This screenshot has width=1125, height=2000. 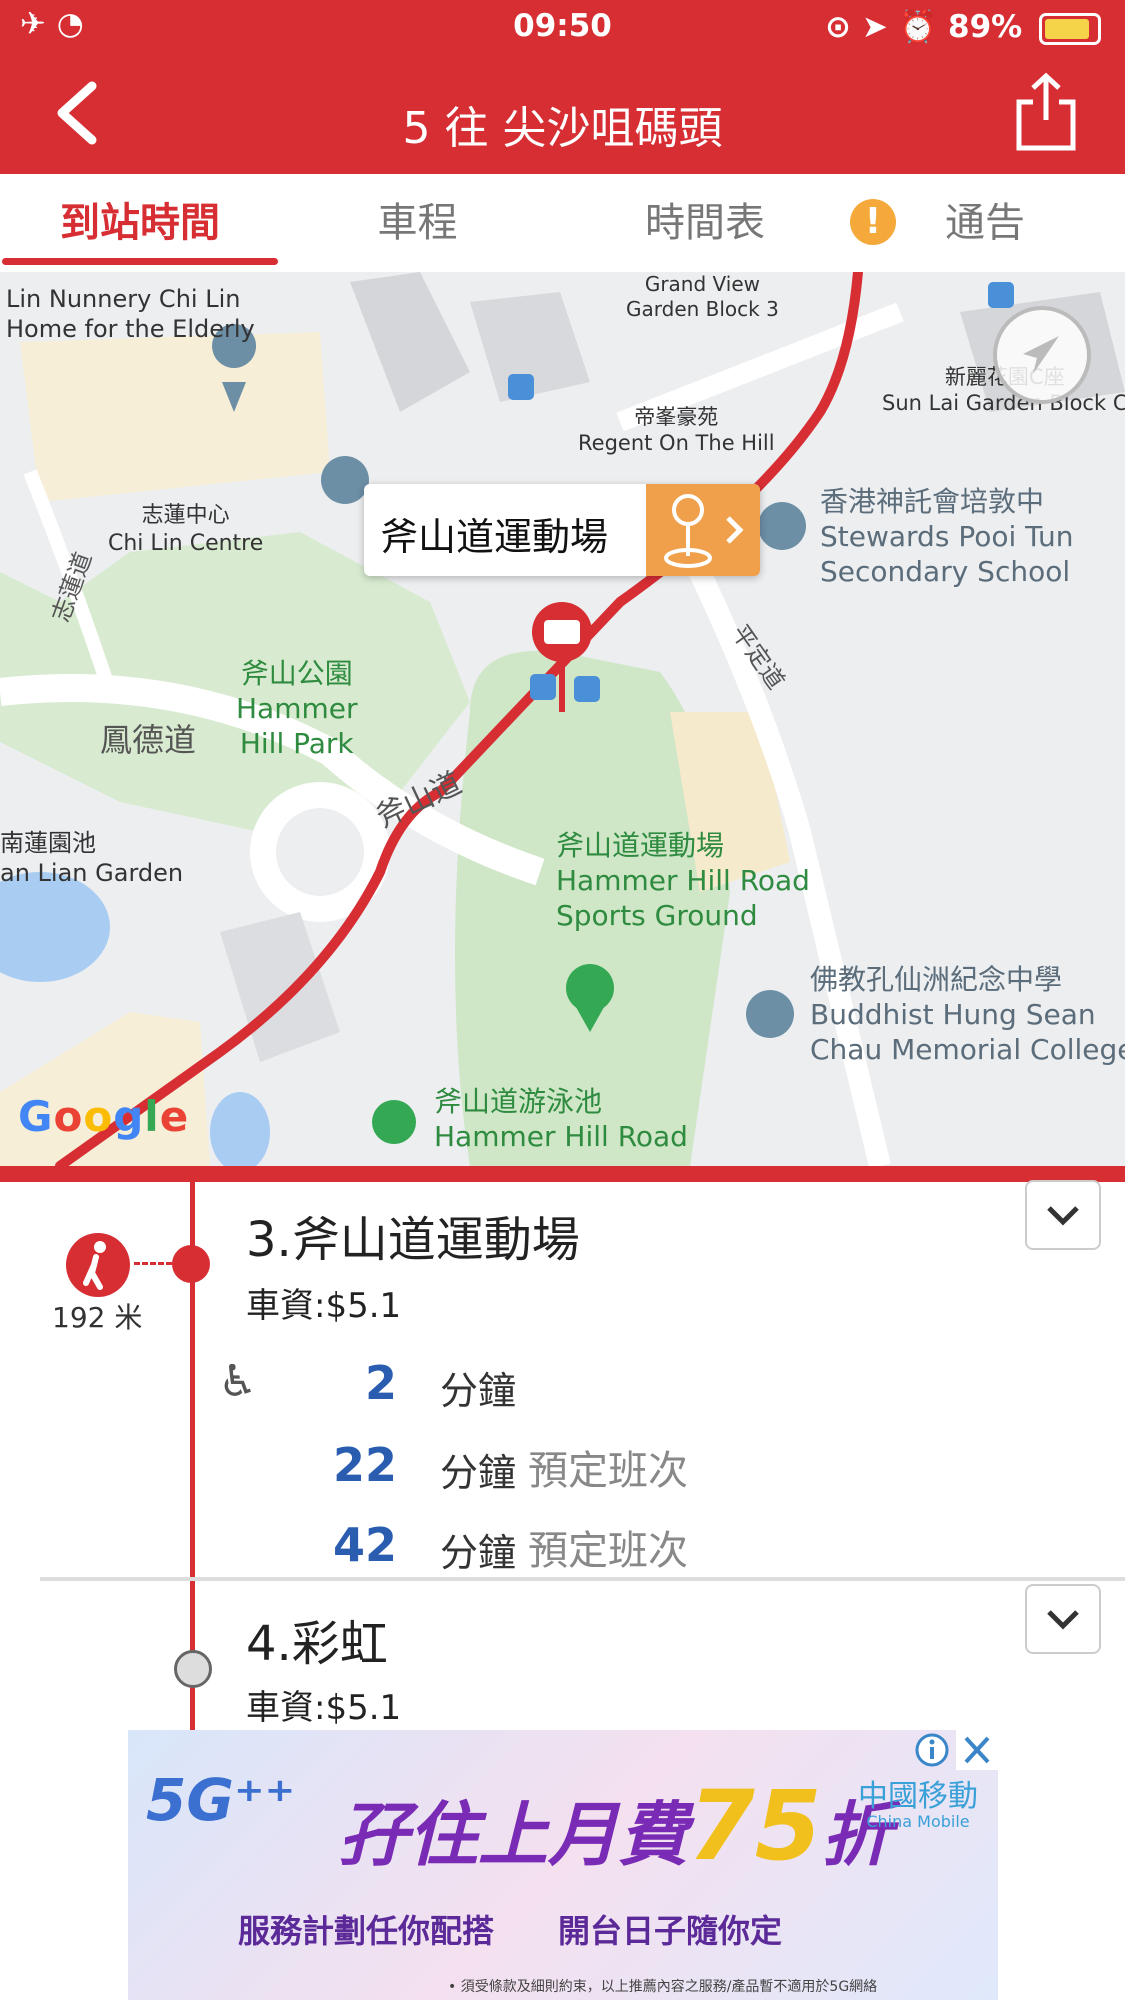 I want to click on stop-detail-button, so click(x=703, y=530).